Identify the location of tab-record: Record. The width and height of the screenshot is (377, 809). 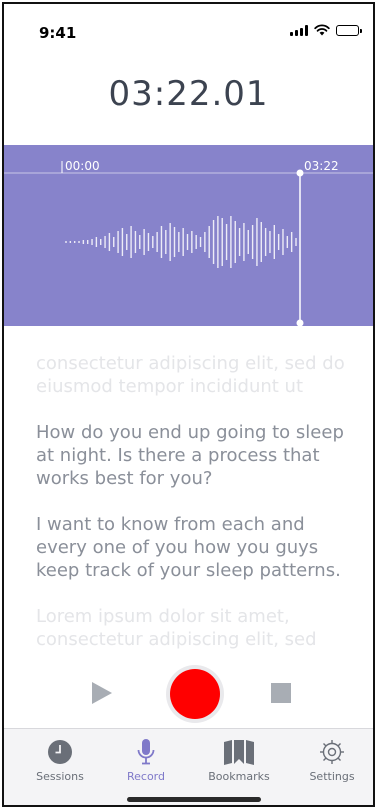
(146, 760).